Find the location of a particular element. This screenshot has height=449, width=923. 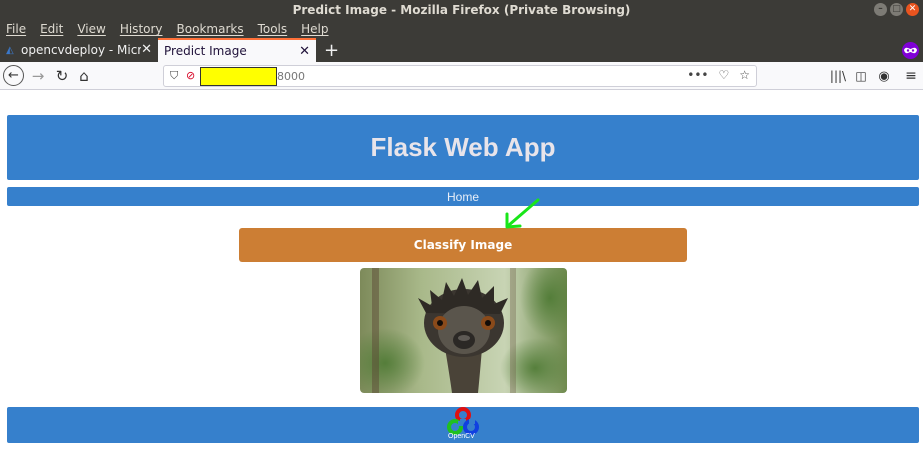

library-icon: |||\ is located at coordinates (838, 76).